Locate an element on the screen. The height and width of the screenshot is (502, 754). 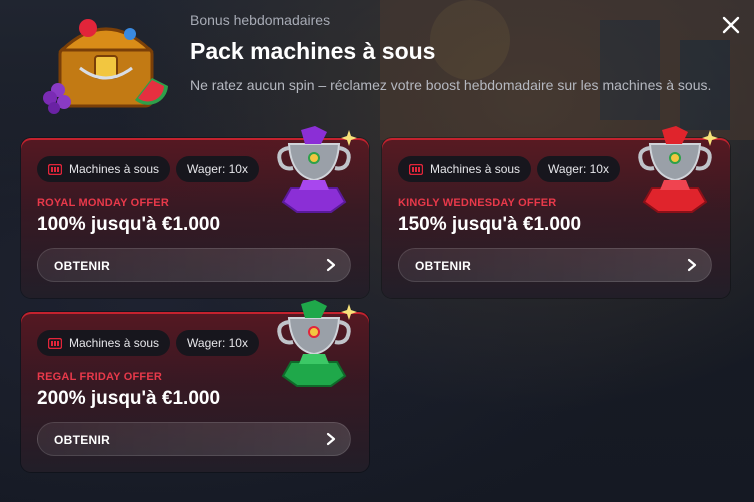
header-subtitle: Bonus hebdomadaires is located at coordinates (260, 20).